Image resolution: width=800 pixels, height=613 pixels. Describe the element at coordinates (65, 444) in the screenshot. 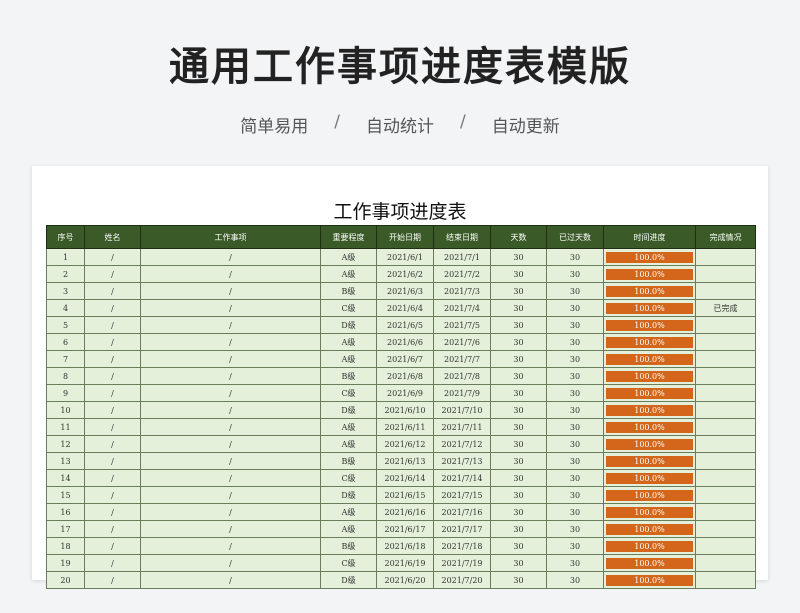

I see `cell-no: 12` at that location.